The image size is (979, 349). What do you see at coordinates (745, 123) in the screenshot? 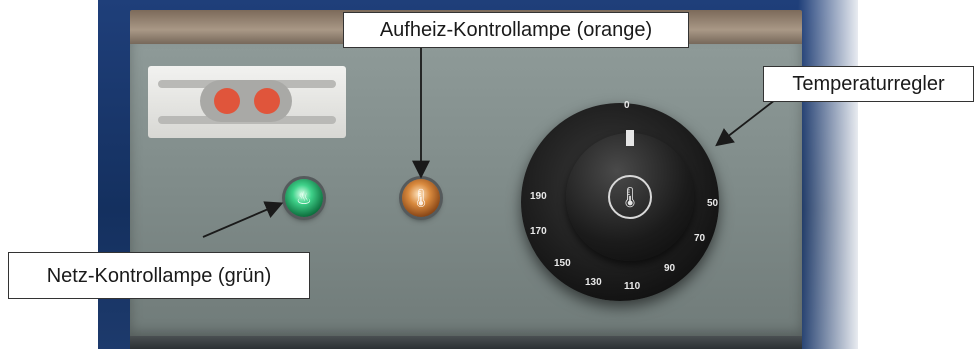
I see `arrow-temperatur` at bounding box center [745, 123].